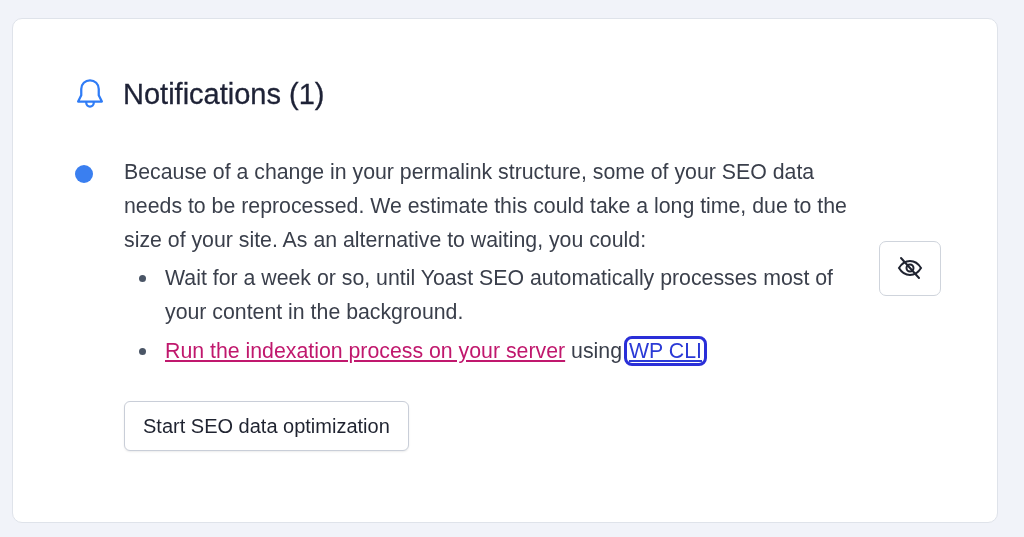  Describe the element at coordinates (266, 426) in the screenshot. I see `start-optimization-button: Start SEO data optimization` at that location.